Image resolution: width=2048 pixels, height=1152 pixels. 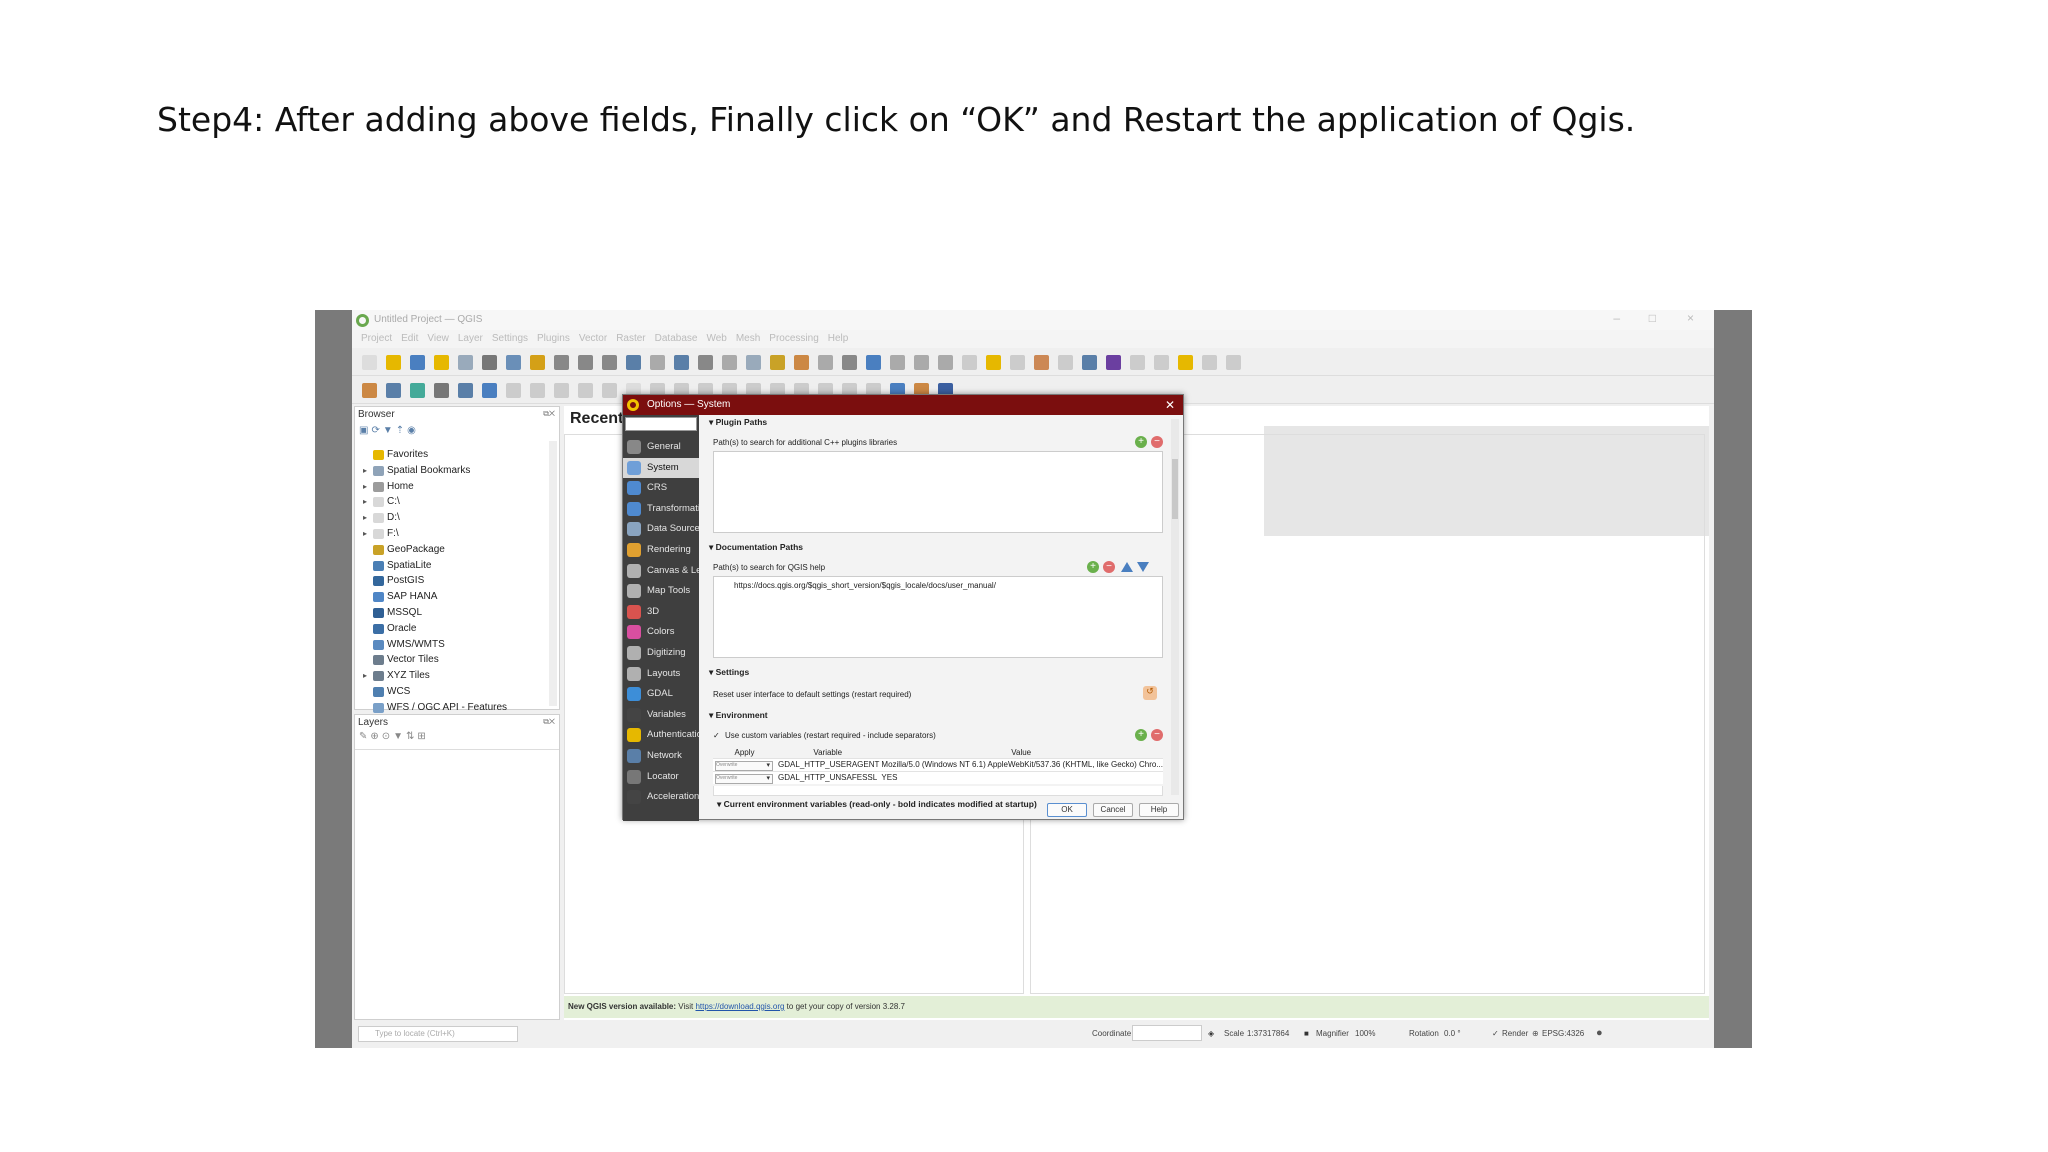 I want to click on render-checkbox: ✓, so click(x=1495, y=1033).